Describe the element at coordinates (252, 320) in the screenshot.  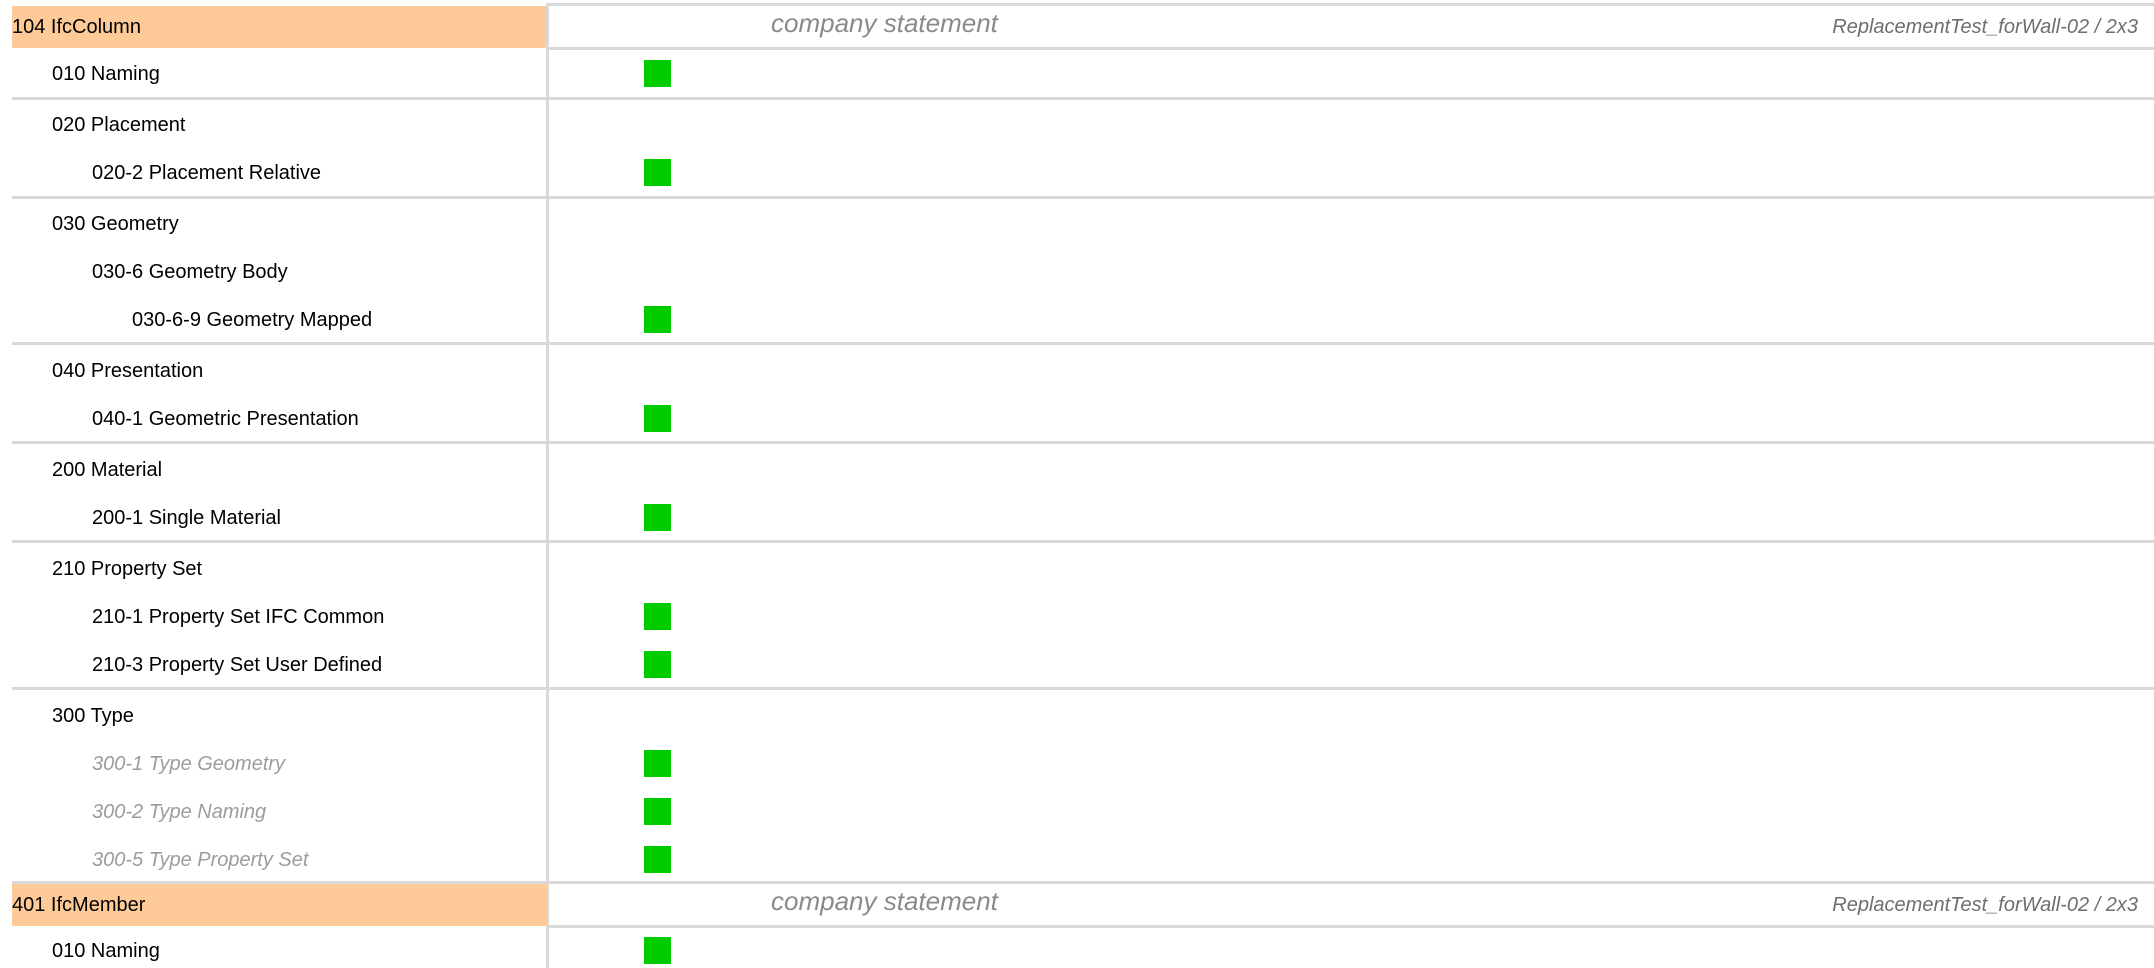
I see `check-label: 030-6-9 Geometry Mapped` at that location.